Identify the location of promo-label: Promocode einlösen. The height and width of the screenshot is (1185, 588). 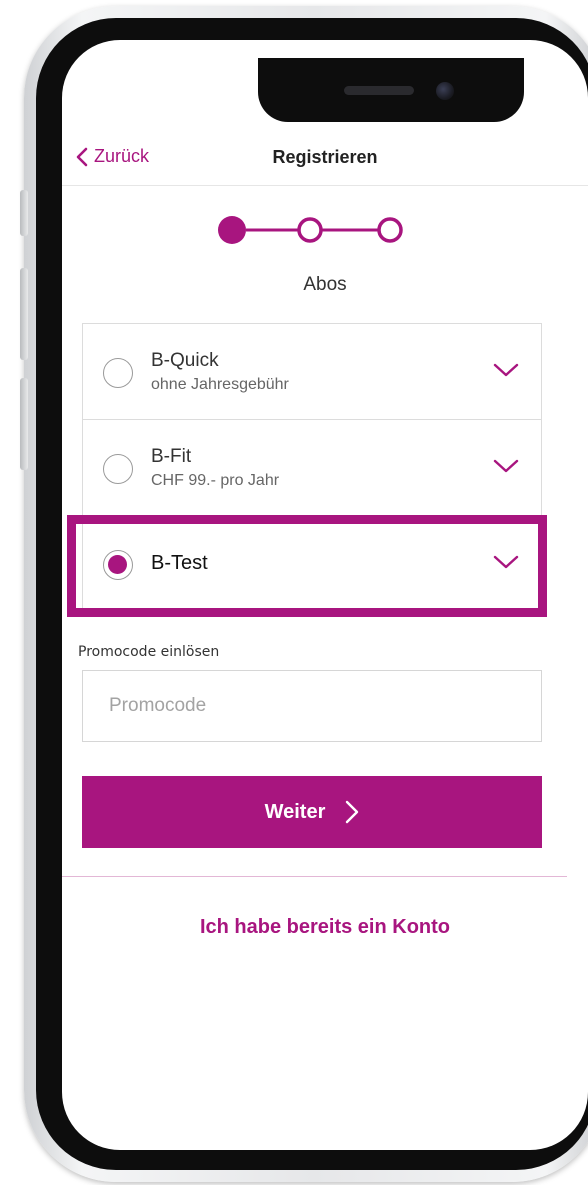
(149, 652).